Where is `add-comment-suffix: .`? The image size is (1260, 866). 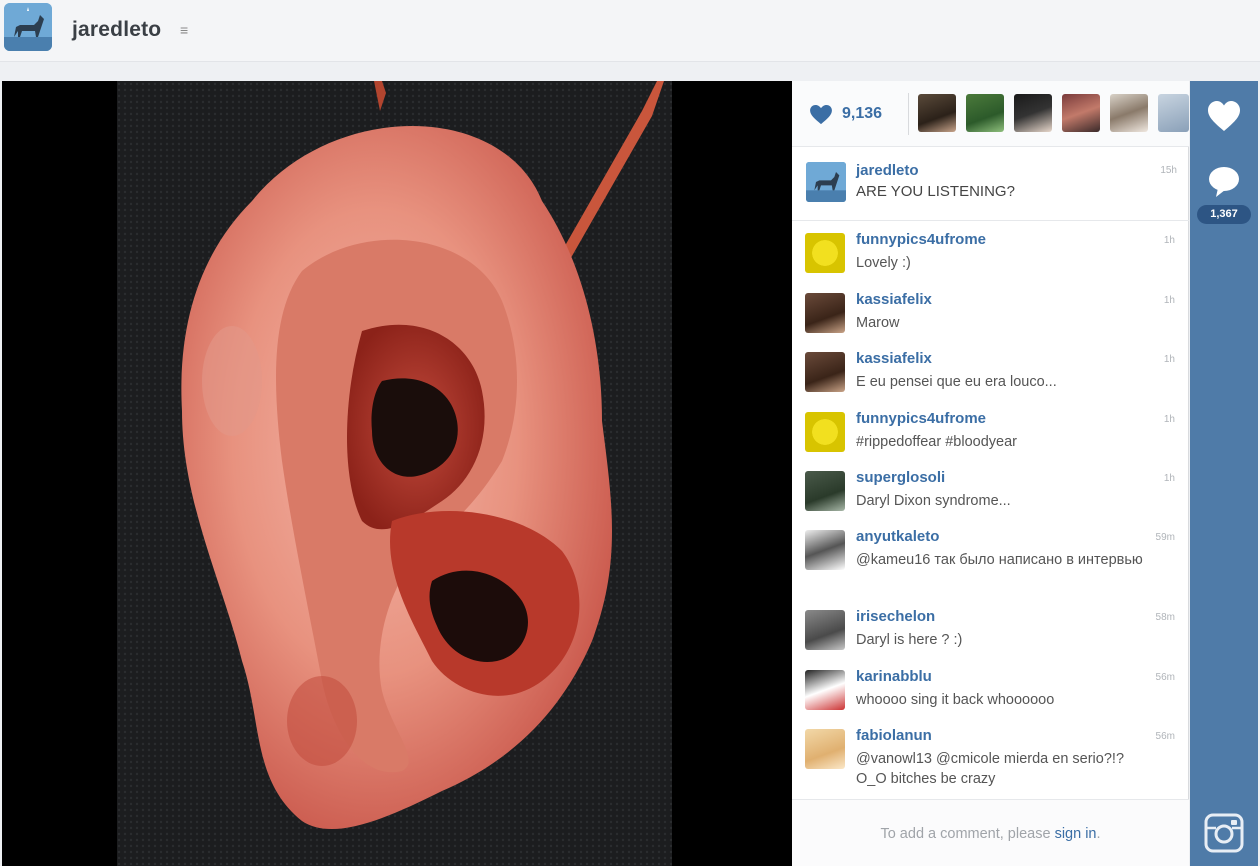
add-comment-suffix: . is located at coordinates (1098, 834).